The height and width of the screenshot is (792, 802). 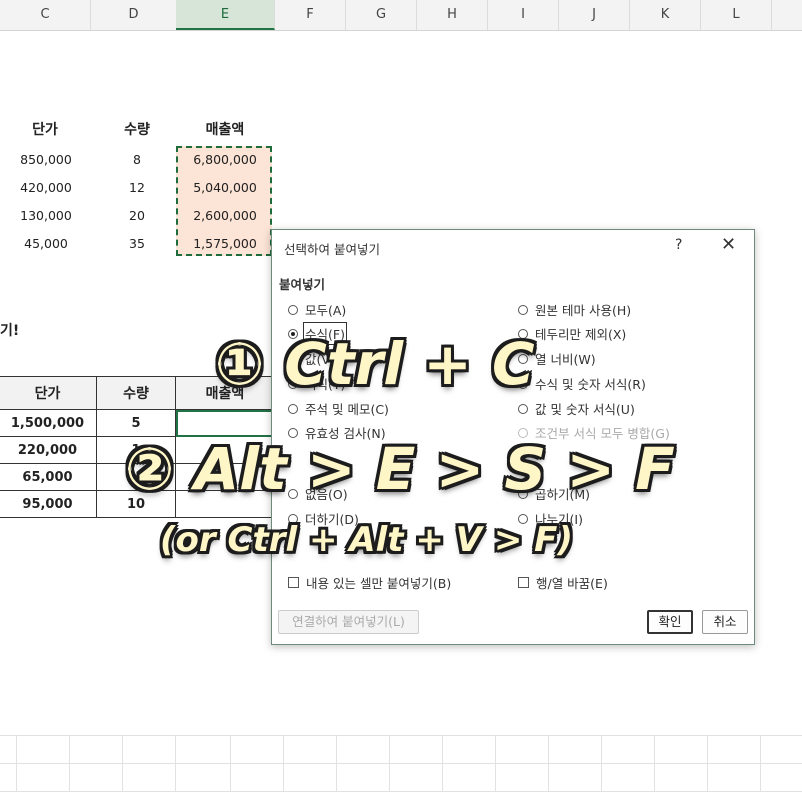 What do you see at coordinates (137, 187) in the screenshot?
I see `table1-cell: 12` at bounding box center [137, 187].